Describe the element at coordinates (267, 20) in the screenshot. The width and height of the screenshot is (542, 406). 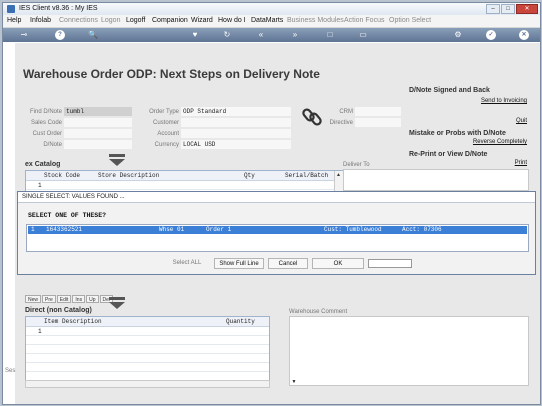
I see `menu-datamarts: DataMarts` at that location.